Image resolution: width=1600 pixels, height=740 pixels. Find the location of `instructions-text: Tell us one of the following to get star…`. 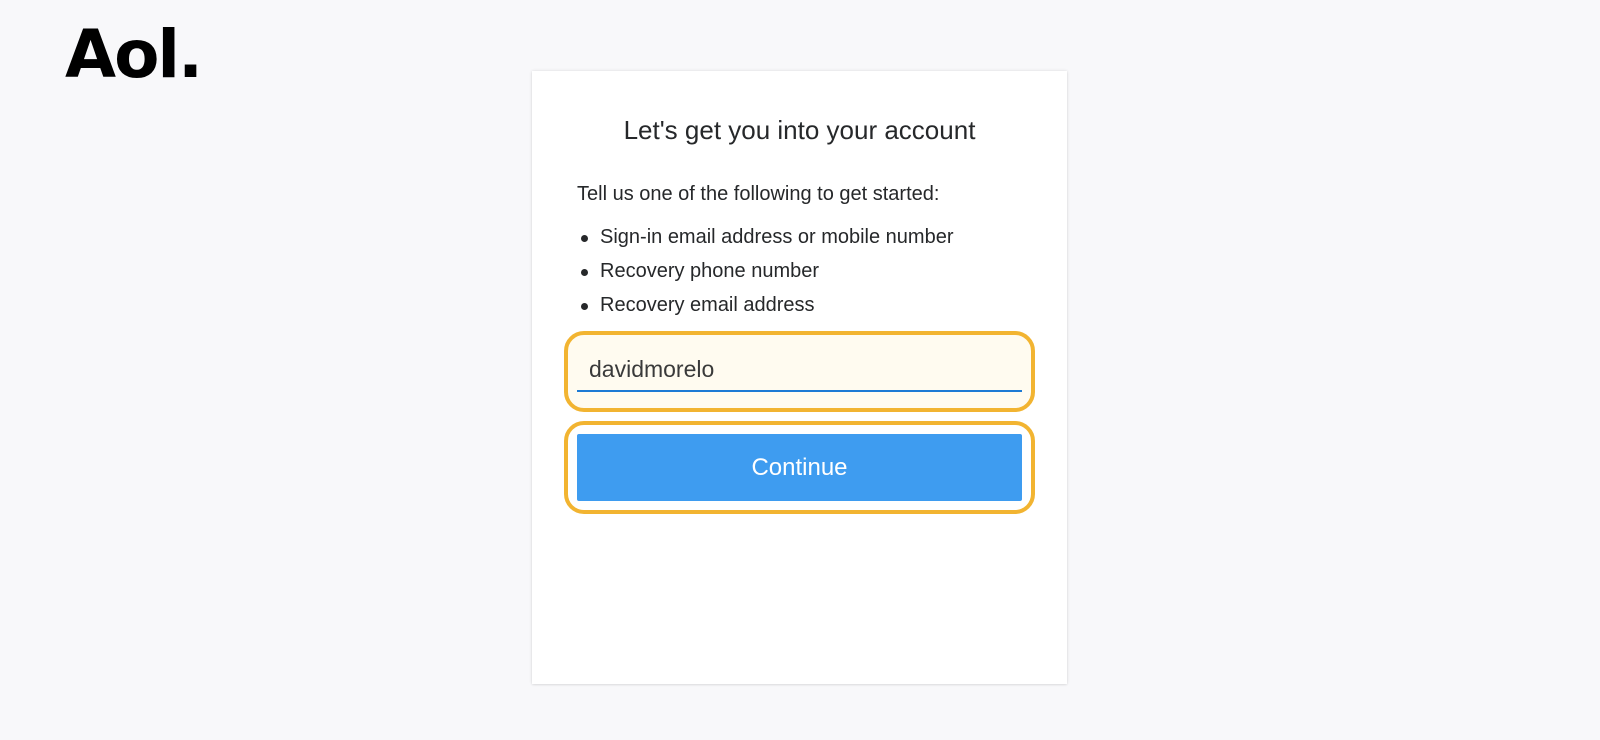

instructions-text: Tell us one of the following to get star… is located at coordinates (758, 194).